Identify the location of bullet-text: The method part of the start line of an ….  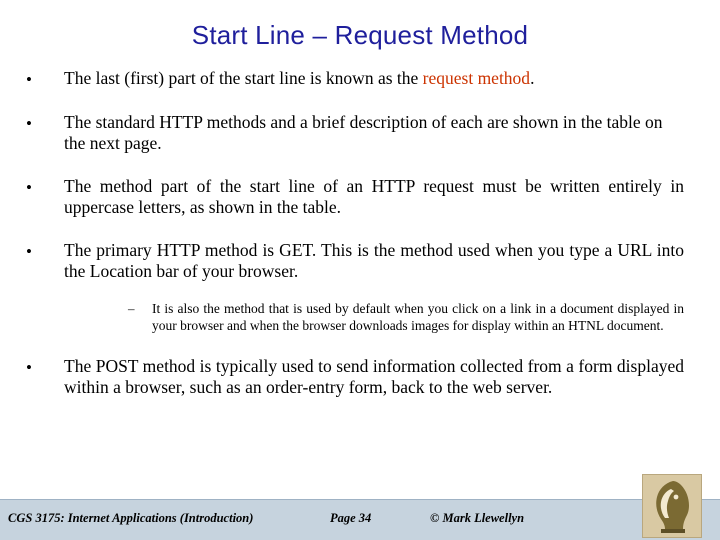
(374, 196).